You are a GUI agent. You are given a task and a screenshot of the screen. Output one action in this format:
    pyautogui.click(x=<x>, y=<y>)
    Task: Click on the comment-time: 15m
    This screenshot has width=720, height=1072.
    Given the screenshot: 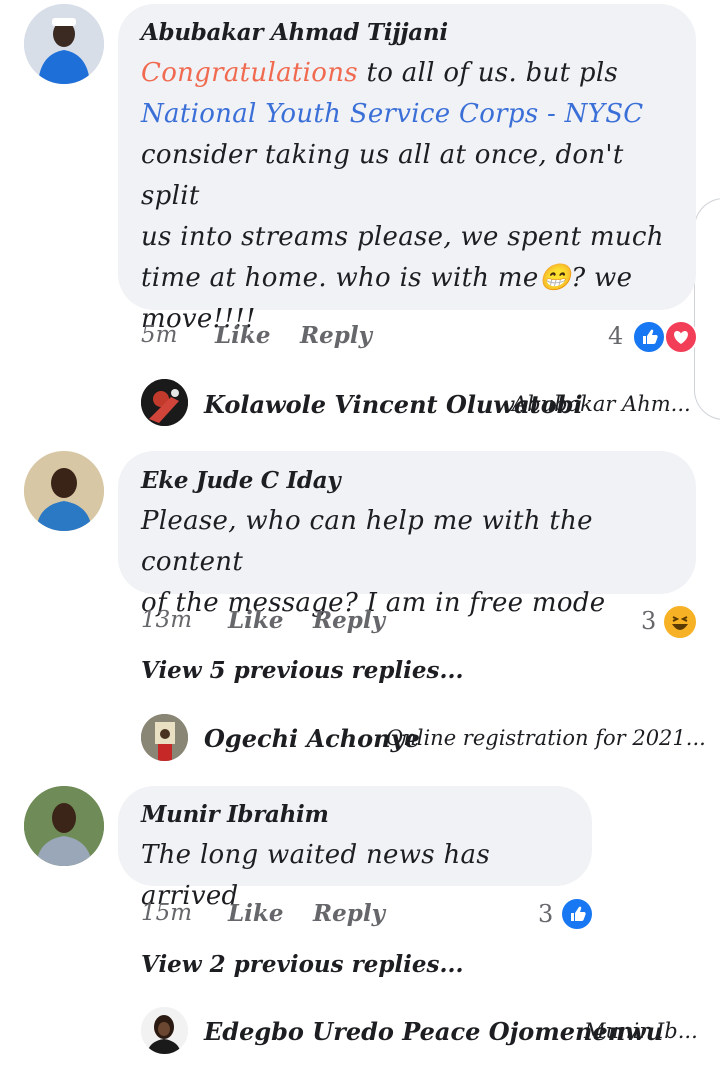 What is the action you would take?
    pyautogui.click(x=167, y=913)
    